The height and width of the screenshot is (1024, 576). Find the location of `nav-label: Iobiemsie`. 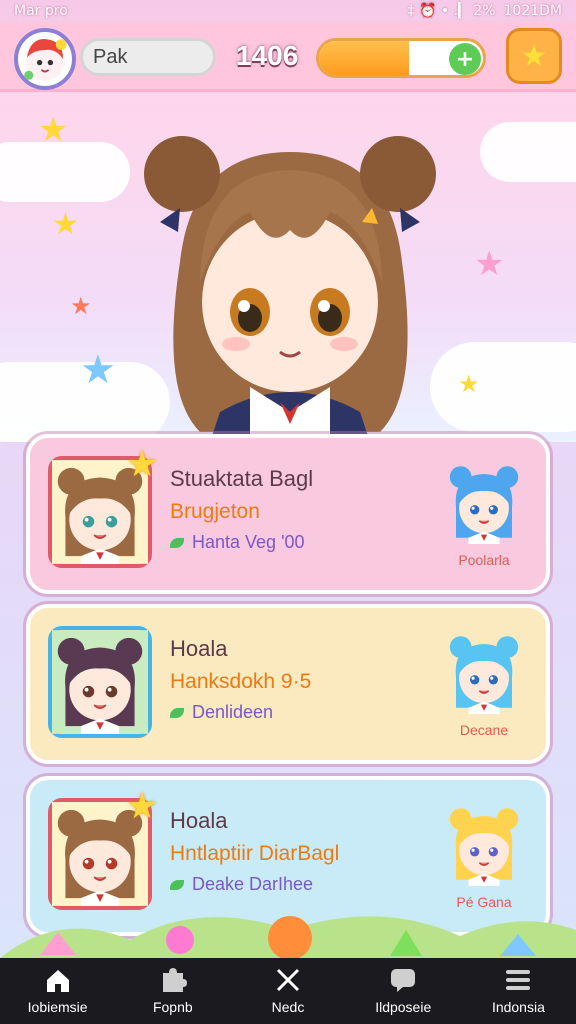

nav-label: Iobiemsie is located at coordinates (57, 1007).